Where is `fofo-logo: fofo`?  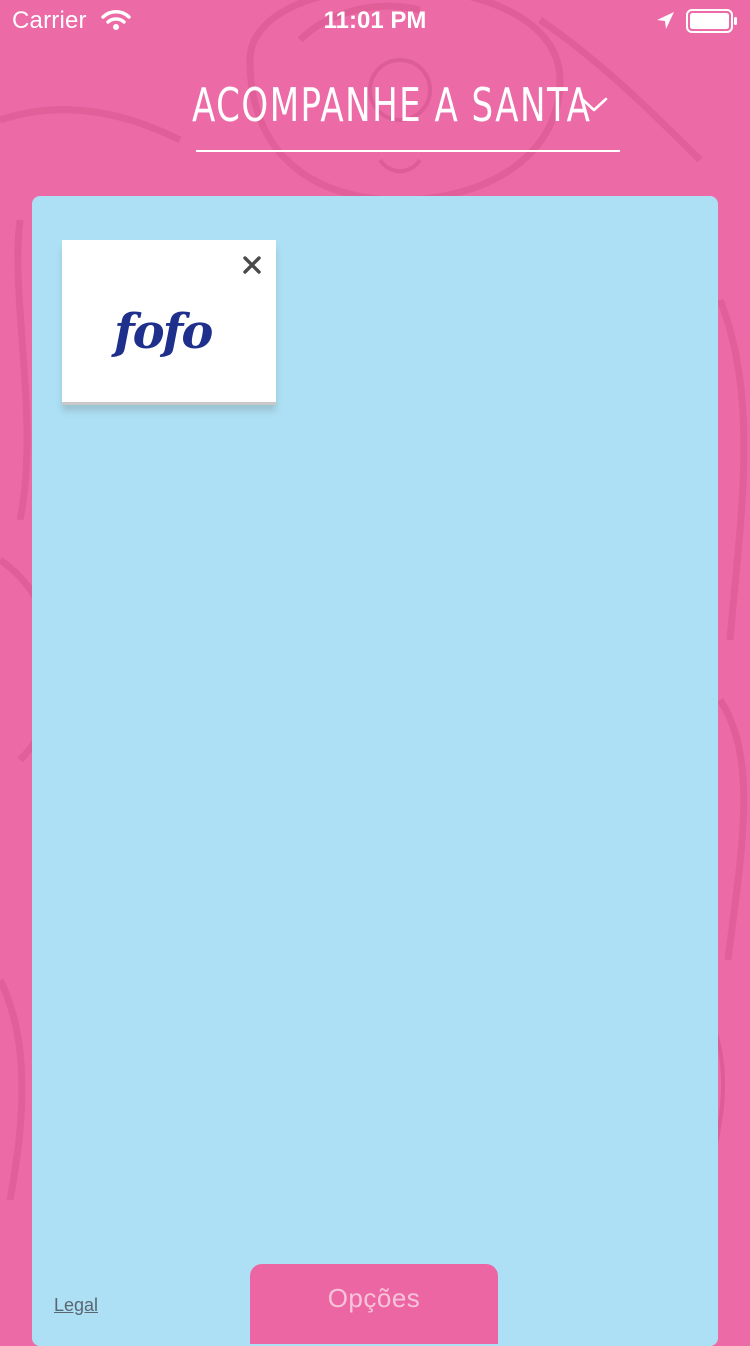
fofo-logo: fofo is located at coordinates (162, 332).